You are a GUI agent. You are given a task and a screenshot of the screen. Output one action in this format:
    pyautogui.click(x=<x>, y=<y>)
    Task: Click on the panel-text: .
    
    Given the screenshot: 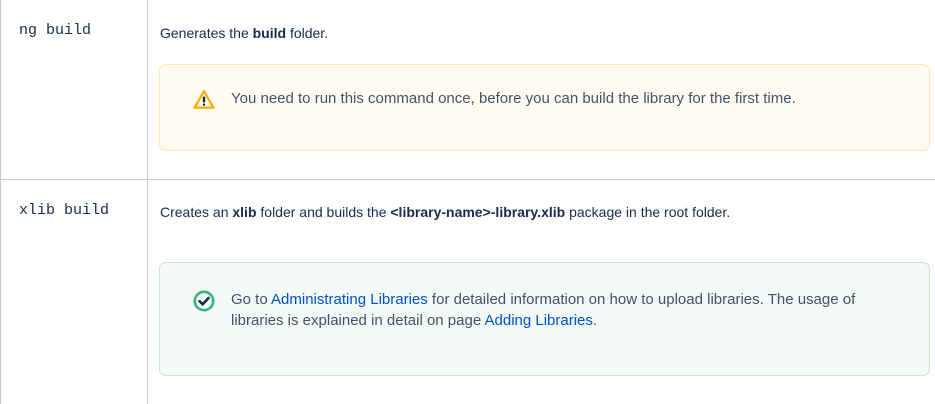 What is the action you would take?
    pyautogui.click(x=595, y=320)
    